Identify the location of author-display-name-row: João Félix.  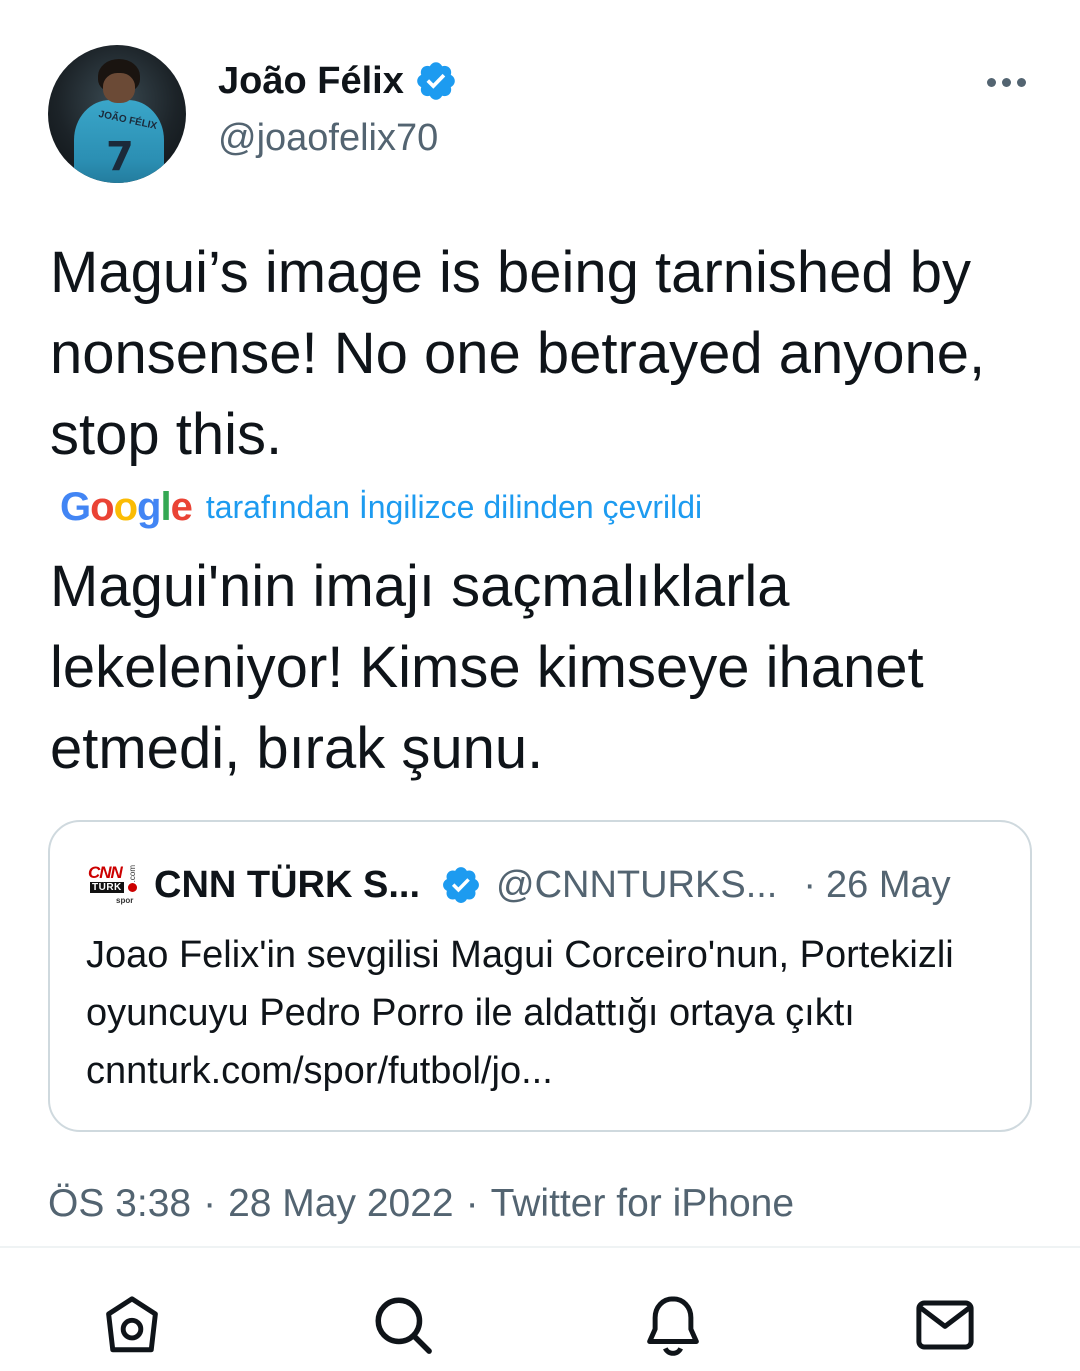
(338, 81).